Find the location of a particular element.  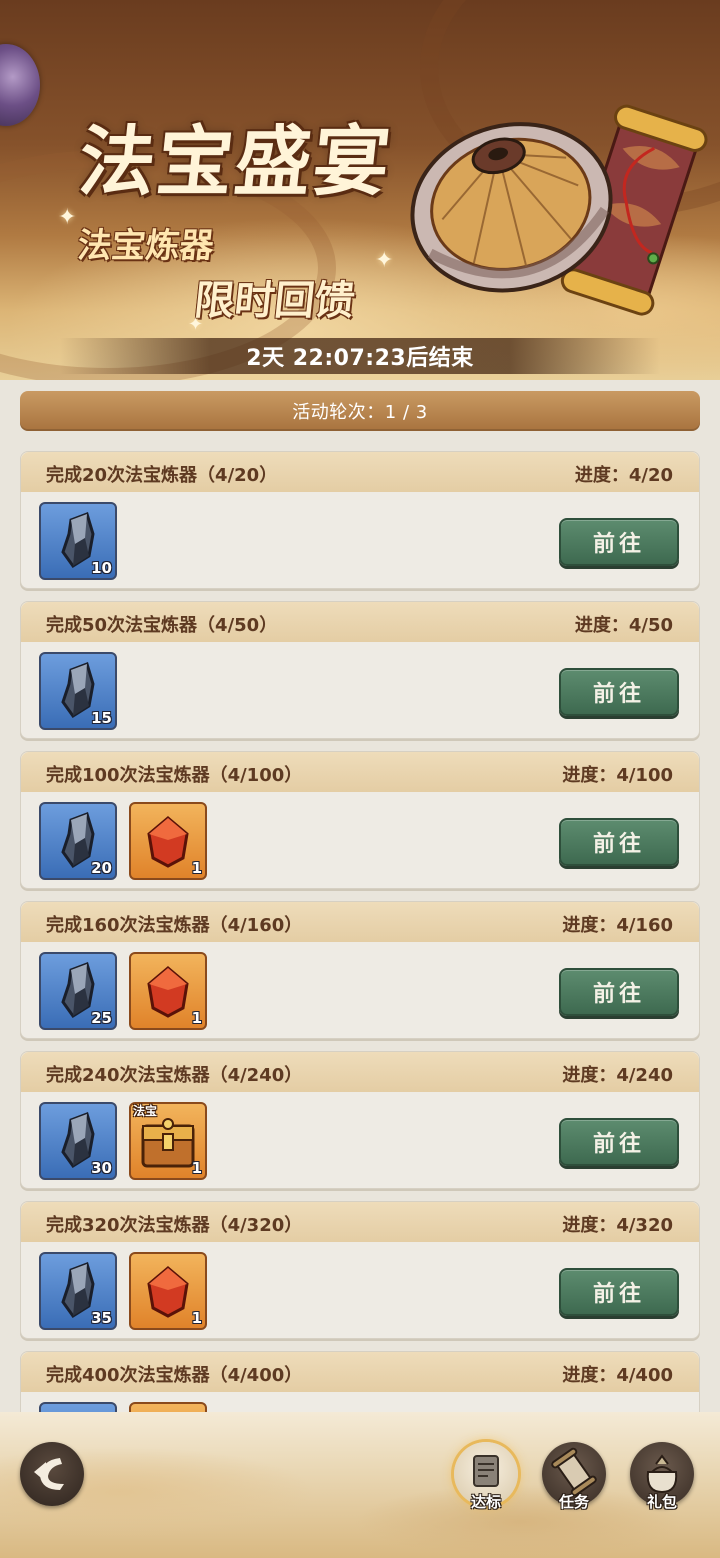

task-progress: 进度：4/100 is located at coordinates (617, 775).